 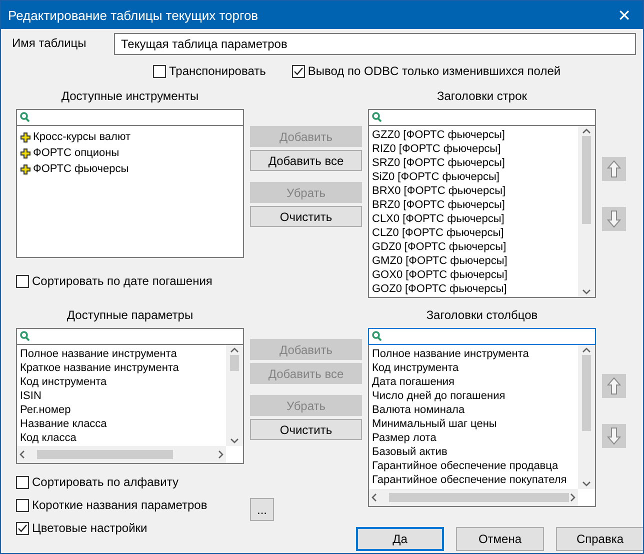 I want to click on list-button: Добавить все, so click(x=306, y=160).